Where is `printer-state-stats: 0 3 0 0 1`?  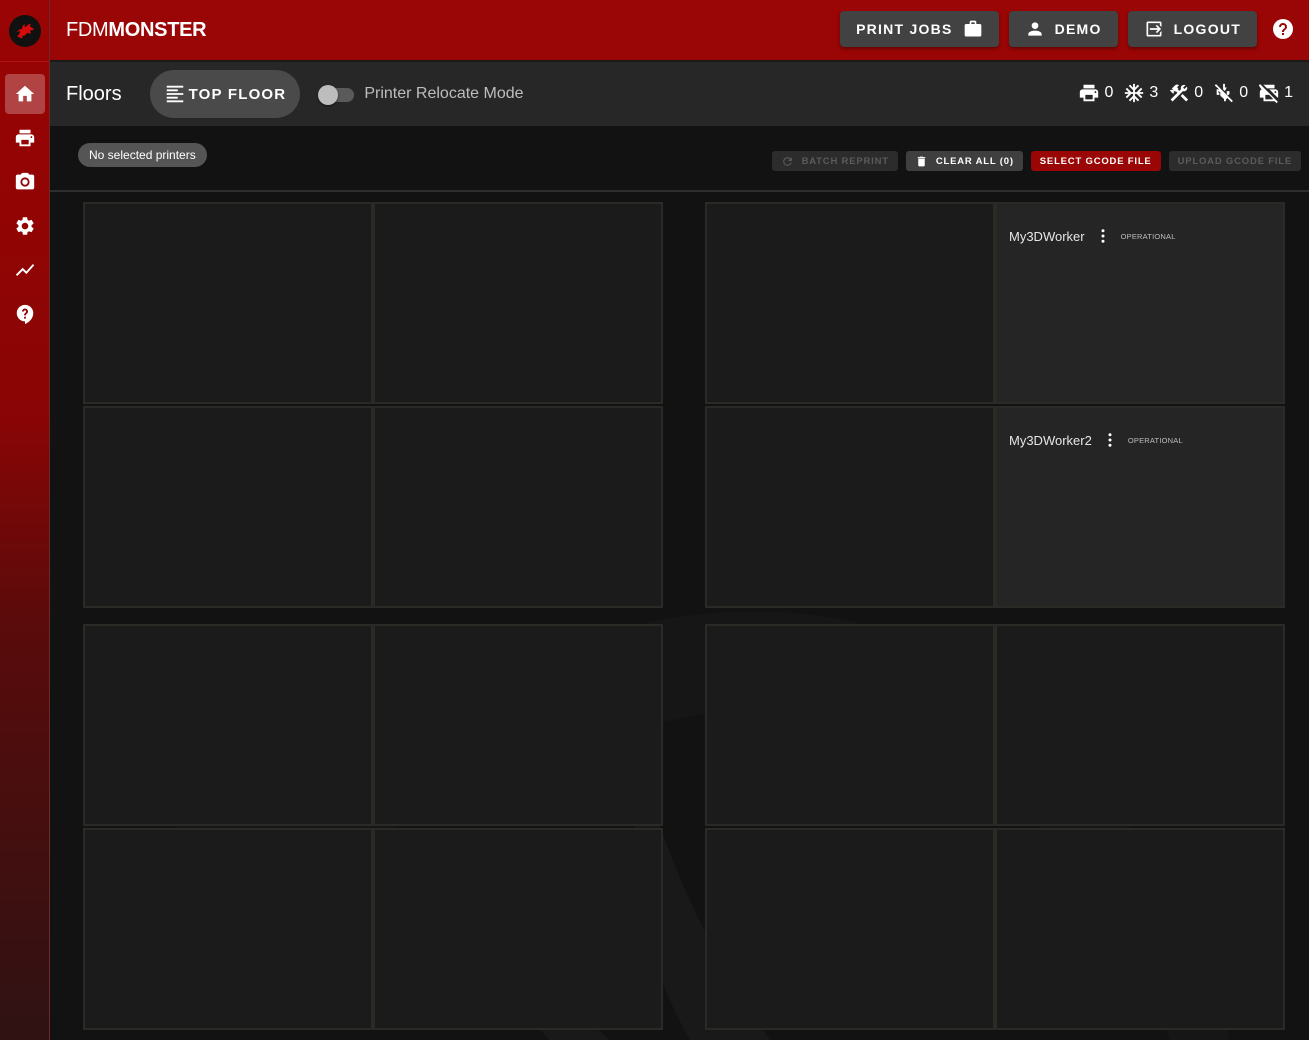
printer-state-stats: 0 3 0 0 1 is located at coordinates (1185, 93).